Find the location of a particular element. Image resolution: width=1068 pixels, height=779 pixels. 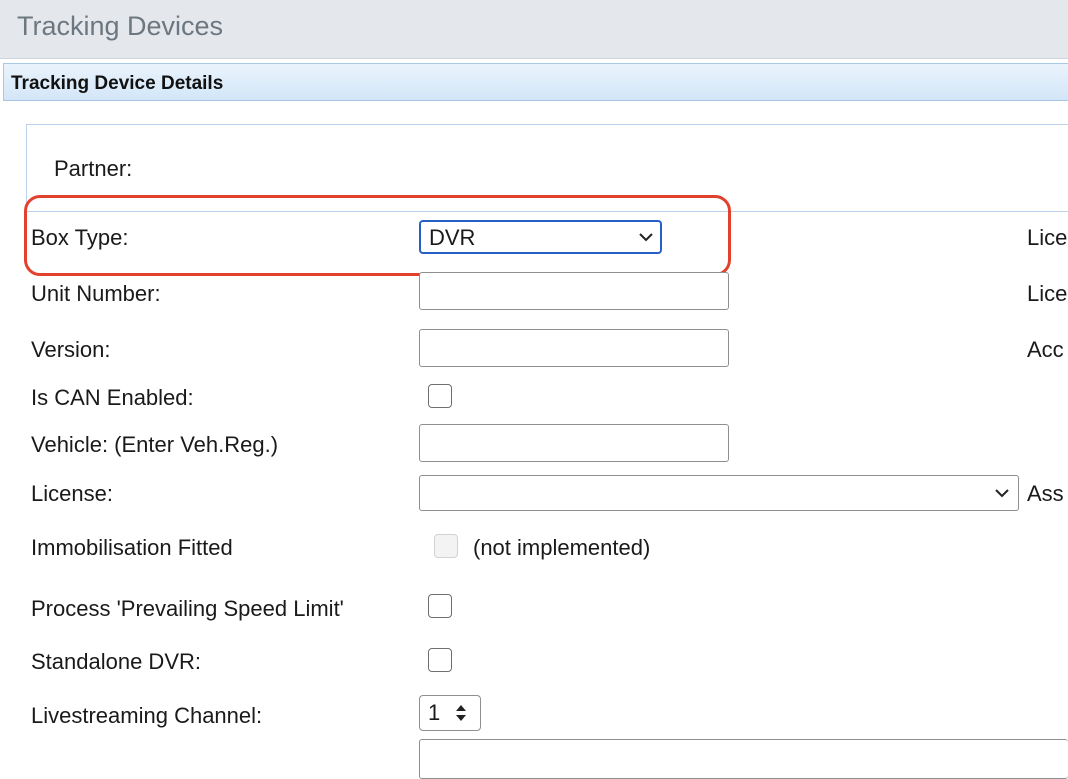

unit-number-input is located at coordinates (574, 291).